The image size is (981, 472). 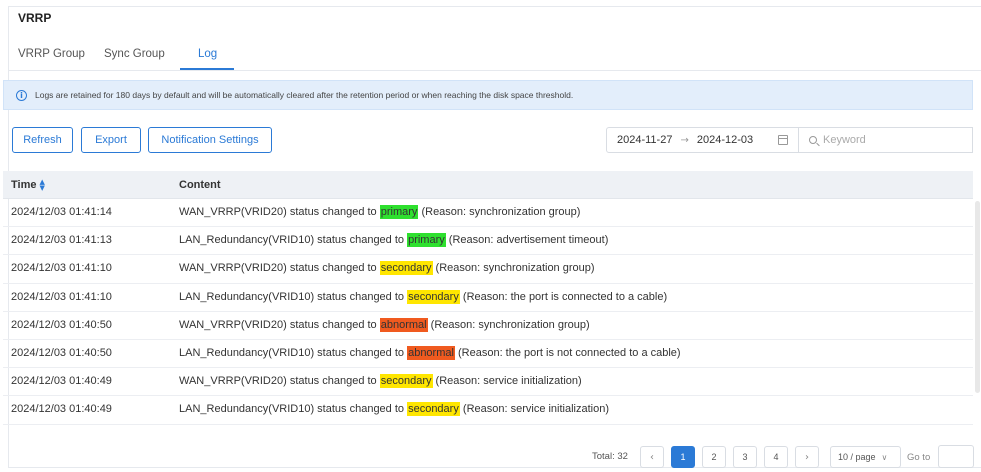 What do you see at coordinates (495, 58) in the screenshot?
I see `tab-bar: VRRP Group Sync Group Log` at bounding box center [495, 58].